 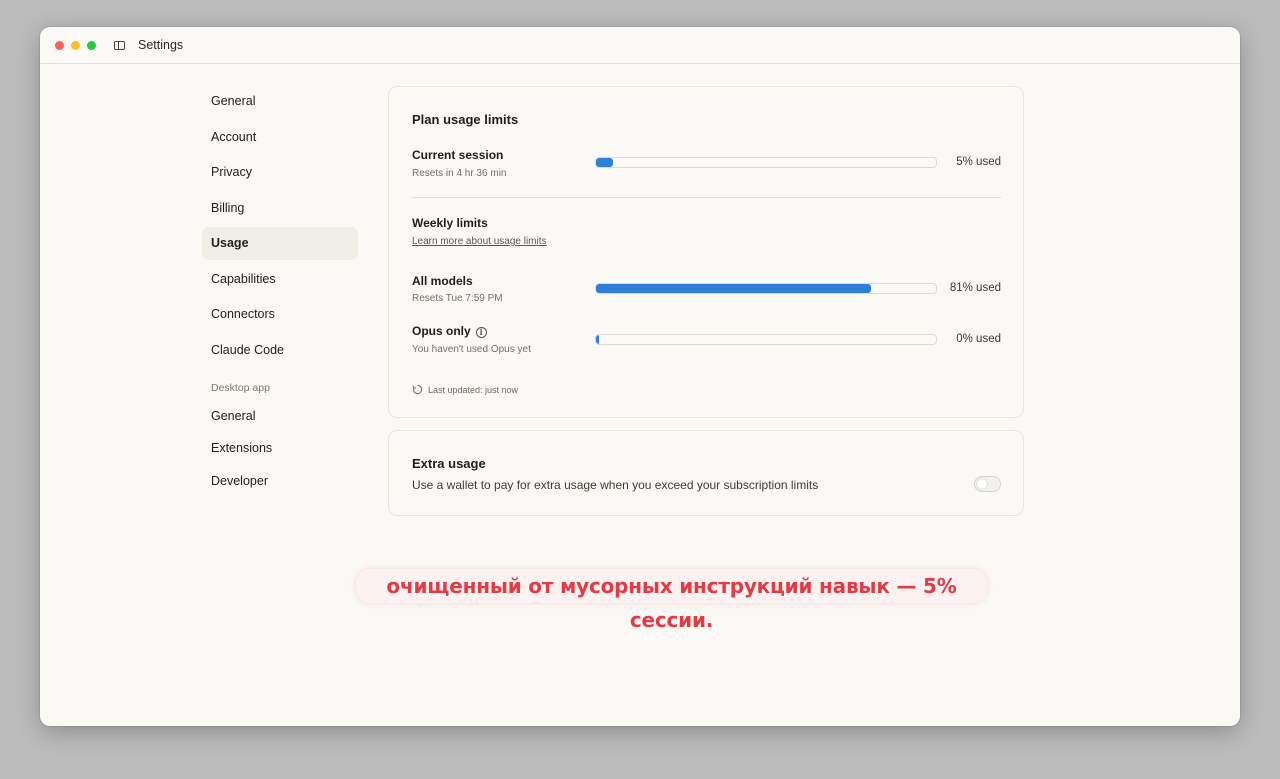 What do you see at coordinates (280, 243) in the screenshot?
I see `nav-item-usage: Usage` at bounding box center [280, 243].